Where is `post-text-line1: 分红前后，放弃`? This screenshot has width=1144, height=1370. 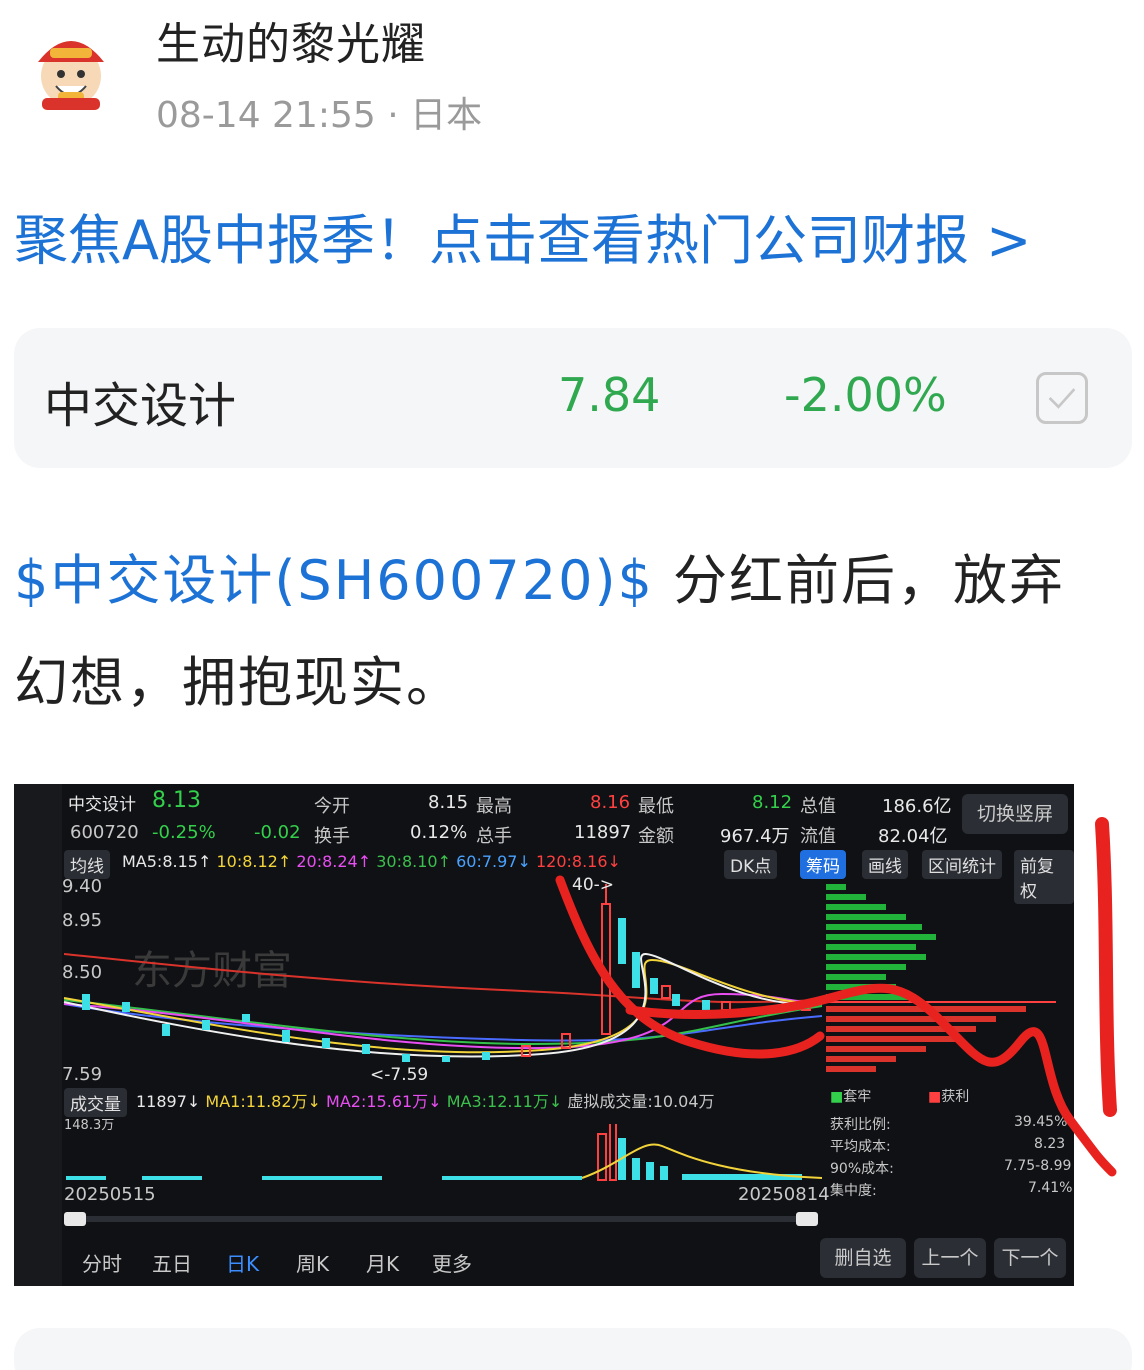 post-text-line1: 分红前后，放弃 is located at coordinates (869, 580).